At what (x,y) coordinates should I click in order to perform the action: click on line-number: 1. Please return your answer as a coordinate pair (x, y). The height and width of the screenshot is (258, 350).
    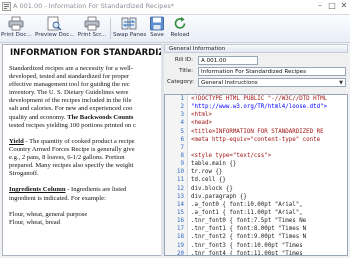
    Looking at the image, I should click on (182, 99).